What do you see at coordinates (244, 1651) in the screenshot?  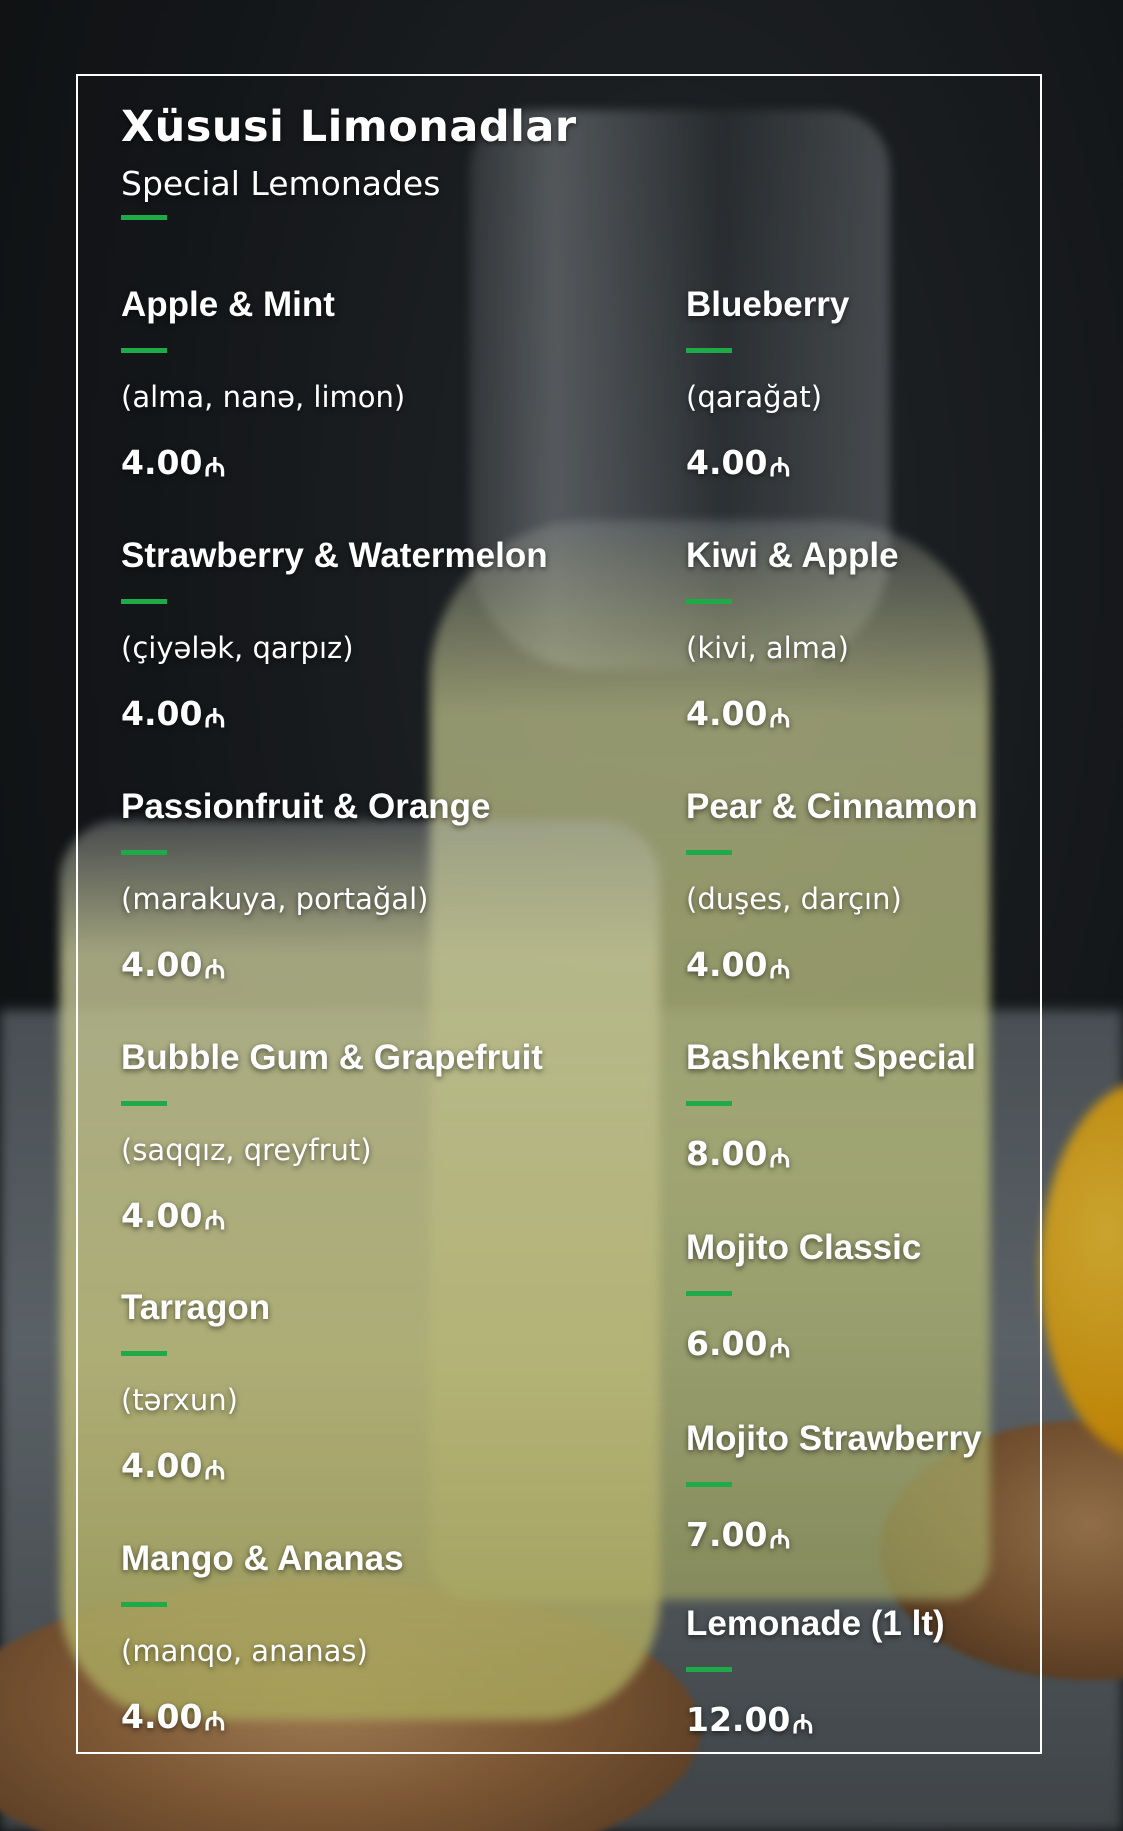 I see `item-ingredients: (manqo, ananas)` at bounding box center [244, 1651].